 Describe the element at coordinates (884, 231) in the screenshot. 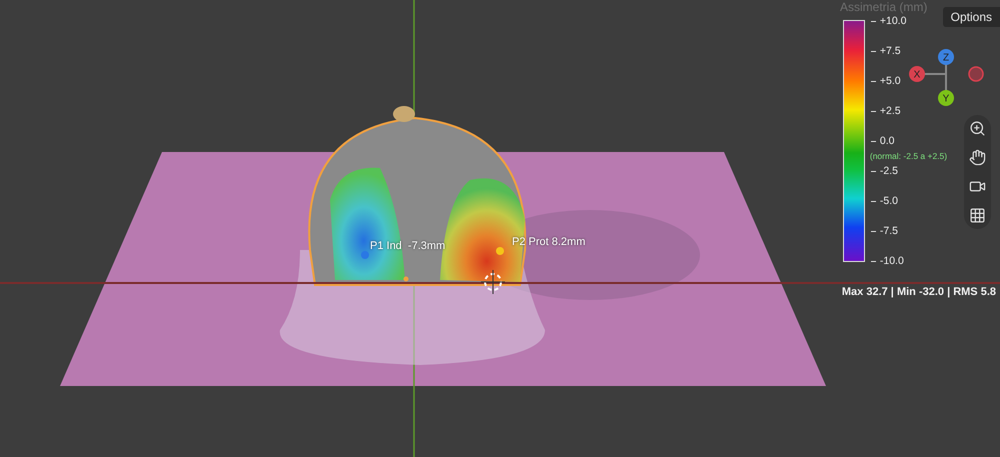

I see `scale-tick-label: -7.5` at that location.